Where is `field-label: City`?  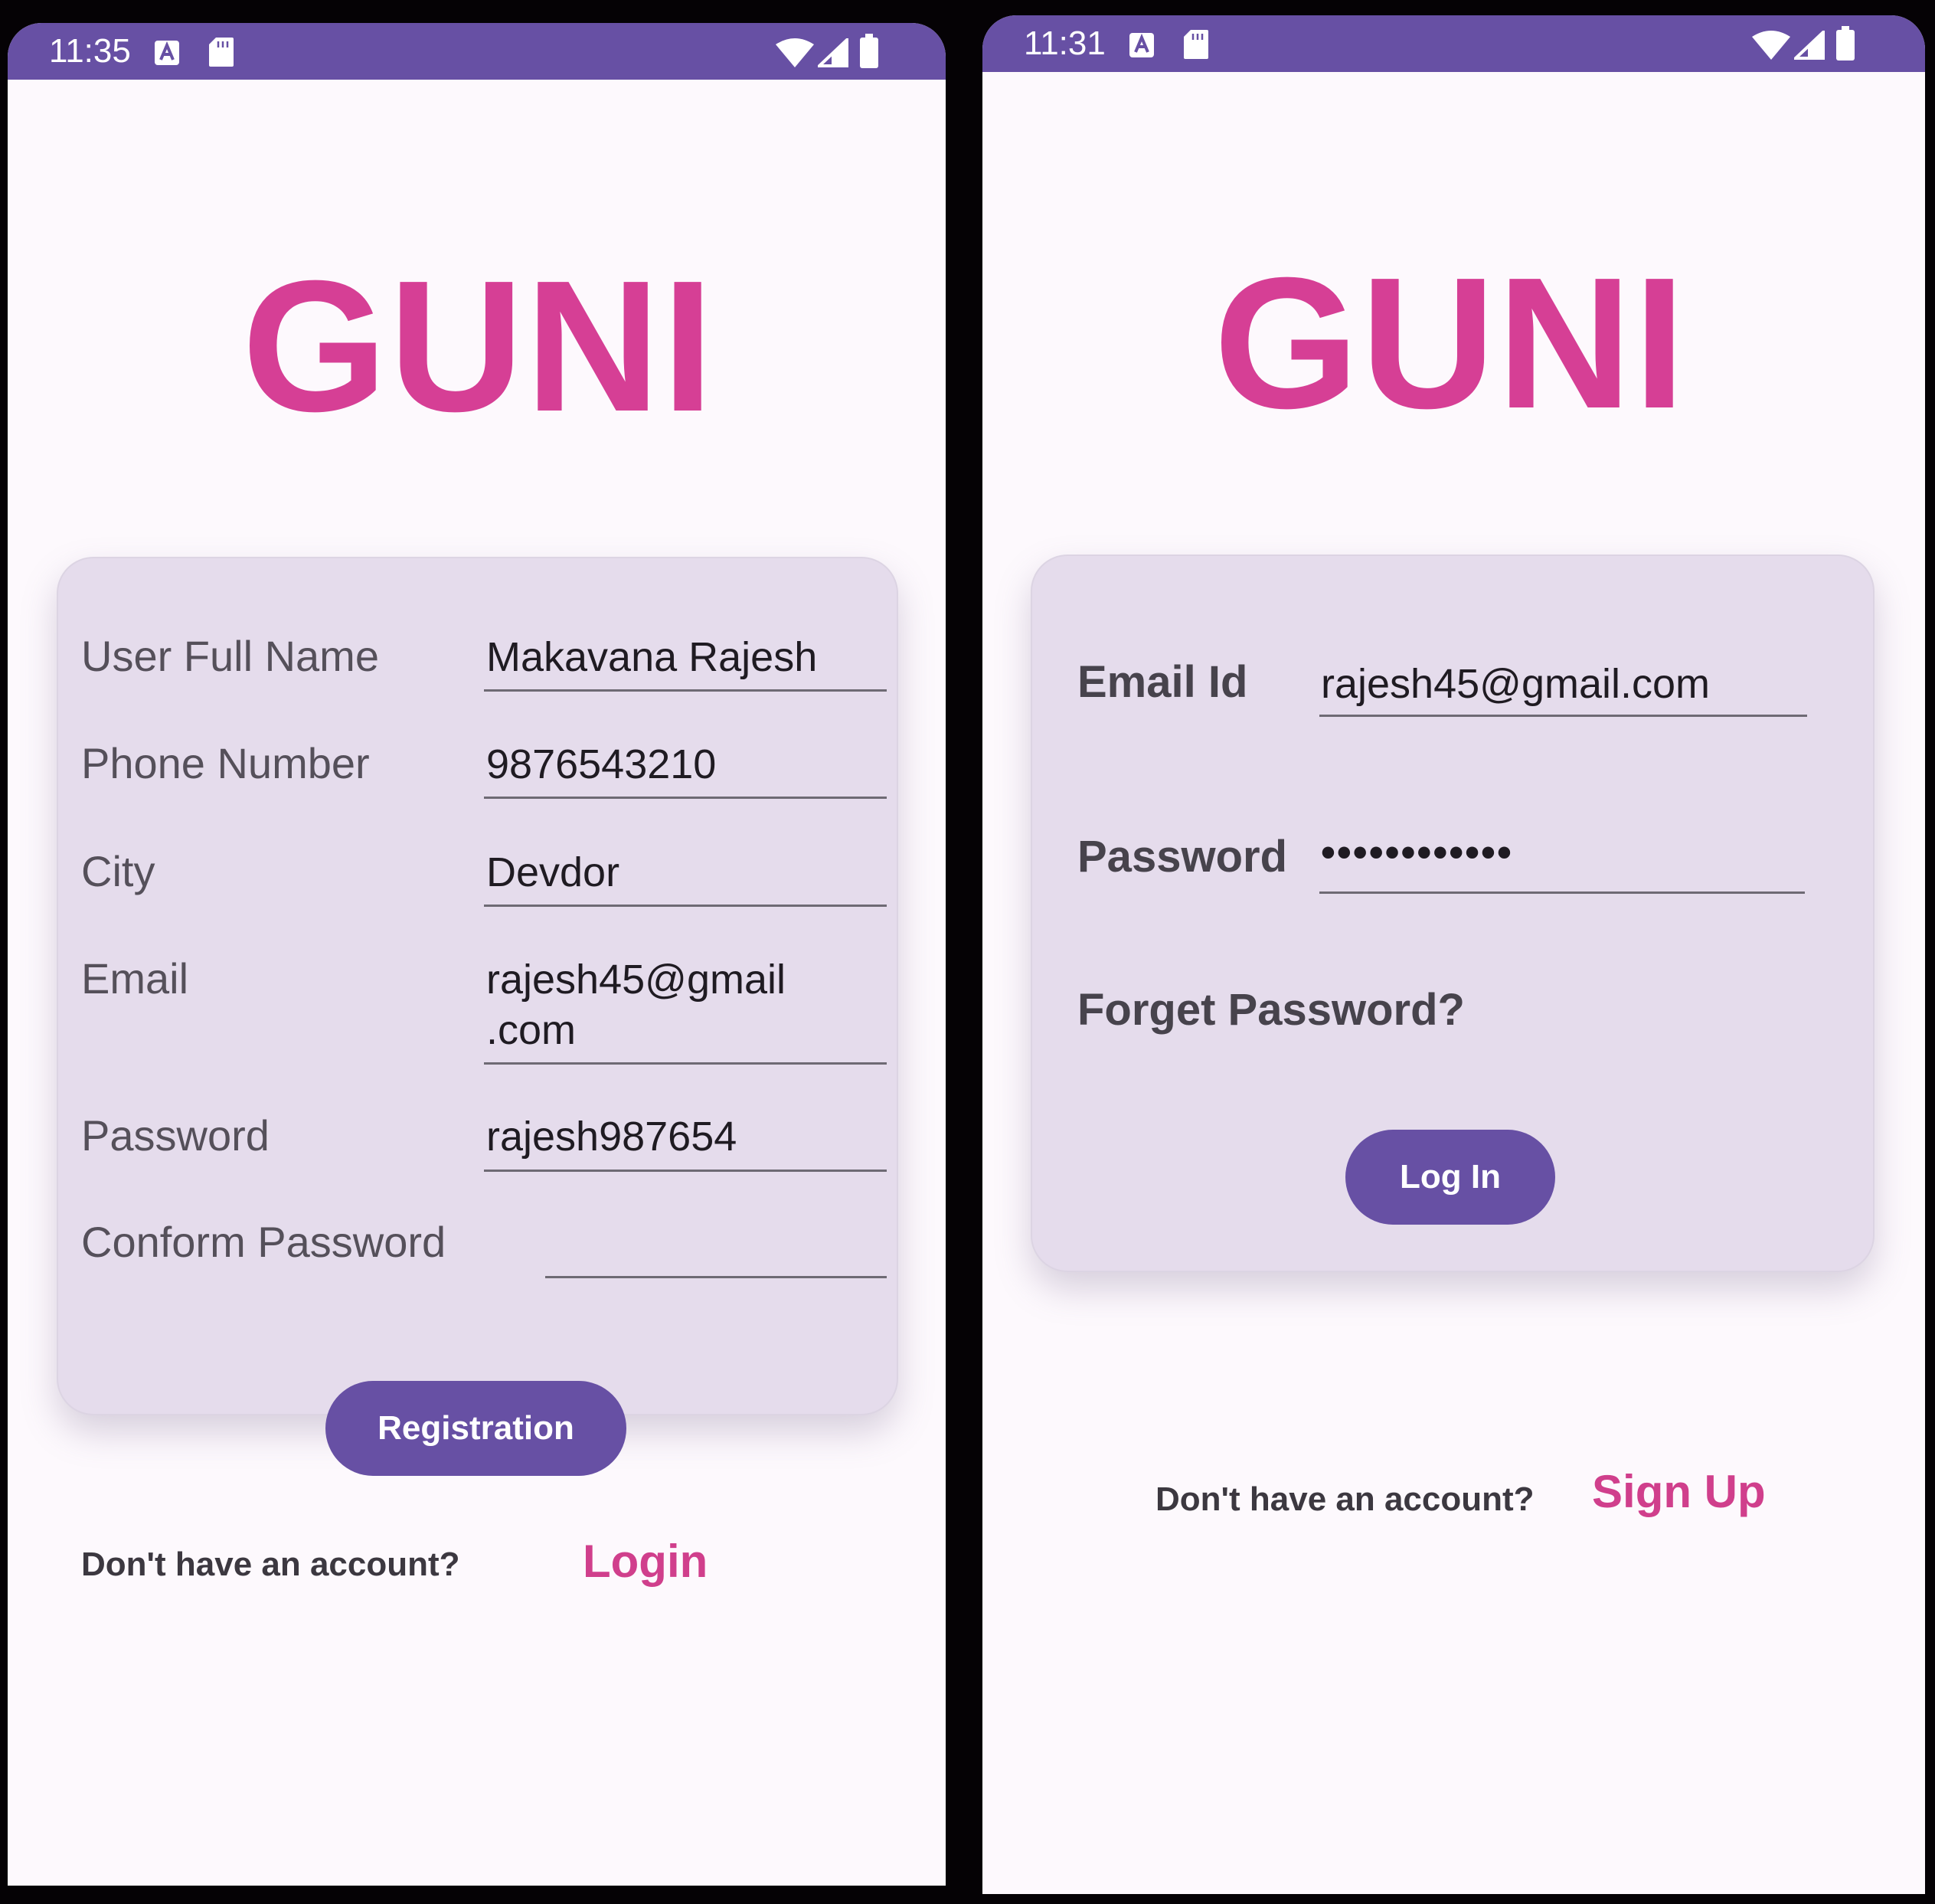 field-label: City is located at coordinates (118, 871).